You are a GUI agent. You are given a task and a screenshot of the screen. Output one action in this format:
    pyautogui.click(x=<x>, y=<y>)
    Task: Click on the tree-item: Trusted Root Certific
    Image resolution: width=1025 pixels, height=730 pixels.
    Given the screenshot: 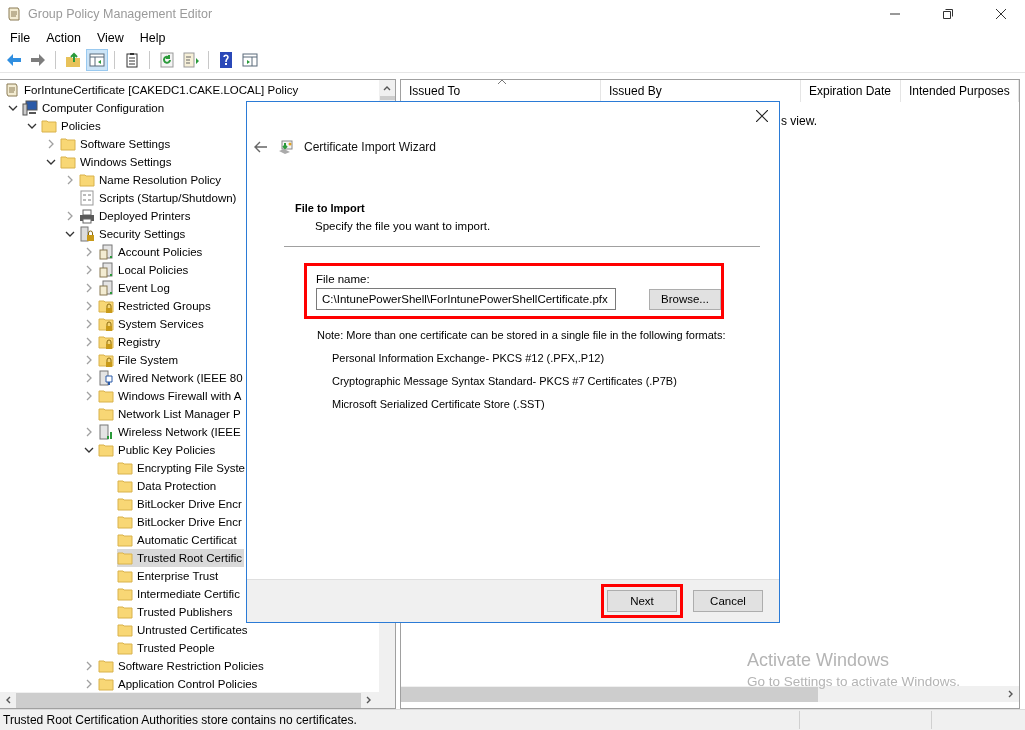 What is the action you would take?
    pyautogui.click(x=181, y=558)
    